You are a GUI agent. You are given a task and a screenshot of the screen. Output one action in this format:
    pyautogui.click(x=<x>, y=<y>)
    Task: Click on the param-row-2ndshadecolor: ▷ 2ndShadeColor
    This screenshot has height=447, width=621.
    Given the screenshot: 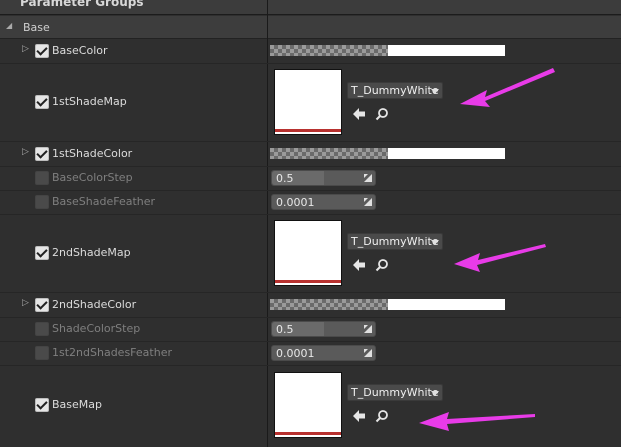 What is the action you would take?
    pyautogui.click(x=310, y=305)
    